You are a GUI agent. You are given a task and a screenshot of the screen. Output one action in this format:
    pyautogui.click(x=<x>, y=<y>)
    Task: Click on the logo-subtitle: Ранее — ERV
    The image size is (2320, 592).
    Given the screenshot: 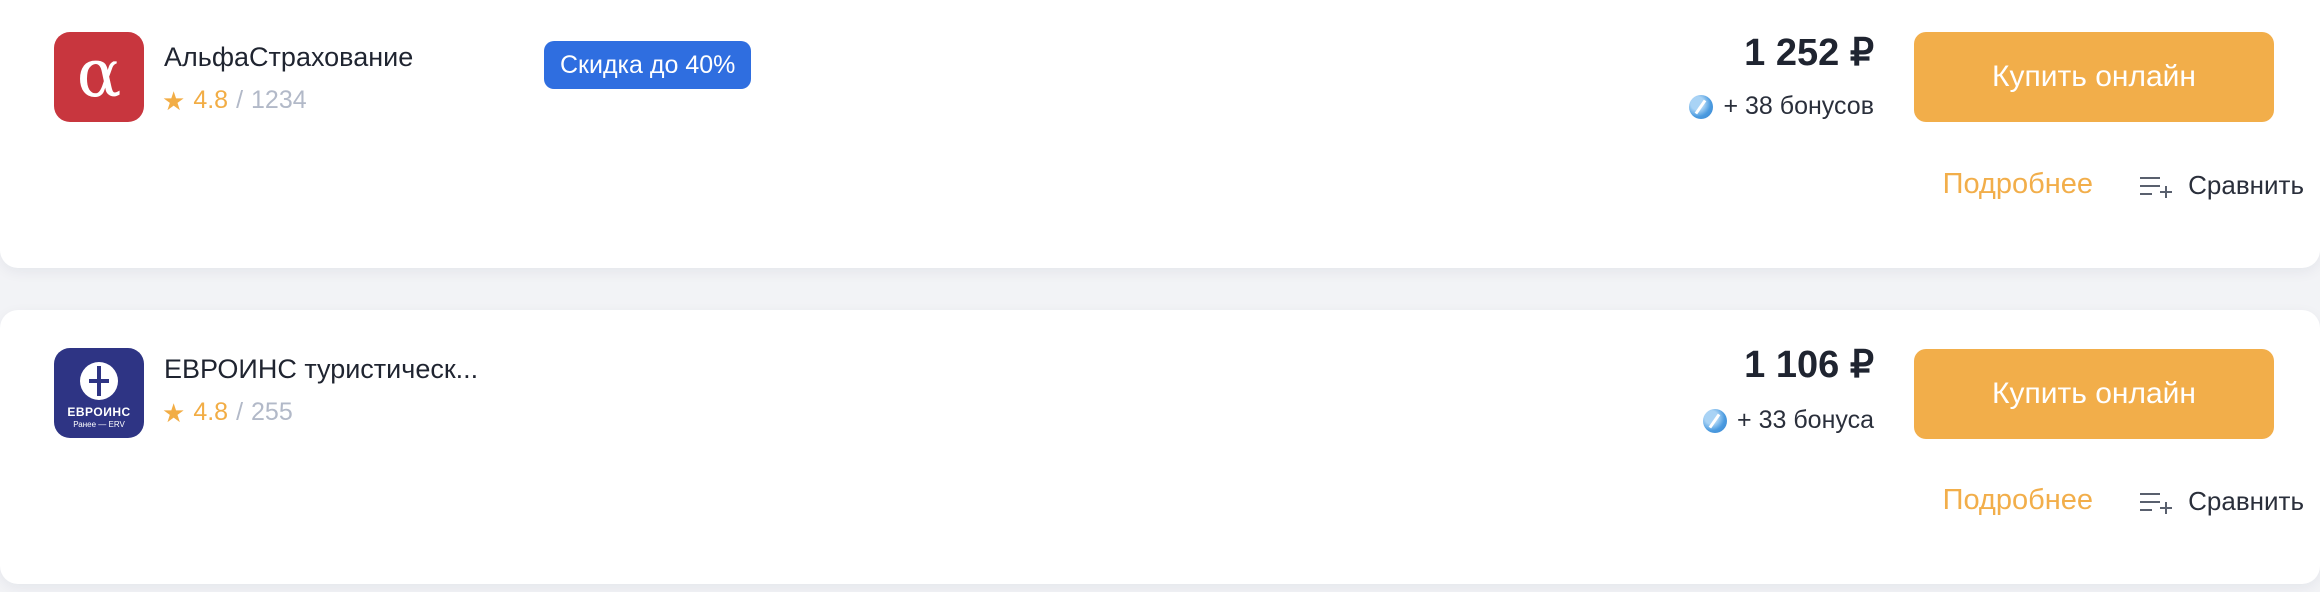 What is the action you would take?
    pyautogui.click(x=99, y=424)
    